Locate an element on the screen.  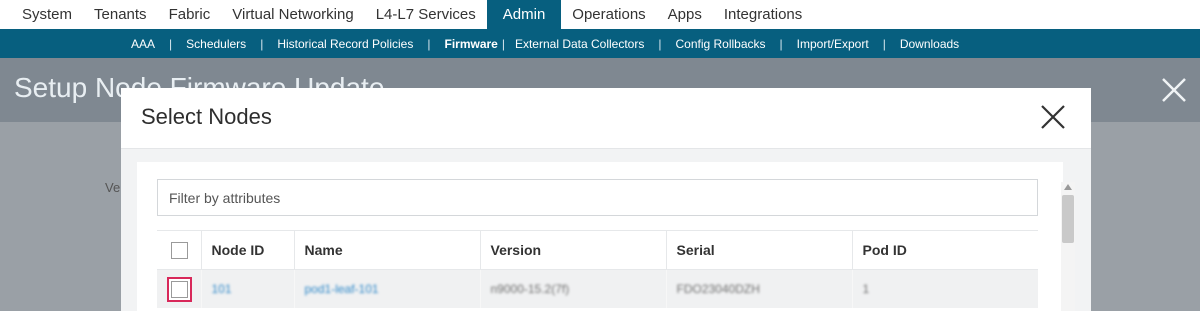
version-value: n9000-15.2(7f) is located at coordinates (530, 289).